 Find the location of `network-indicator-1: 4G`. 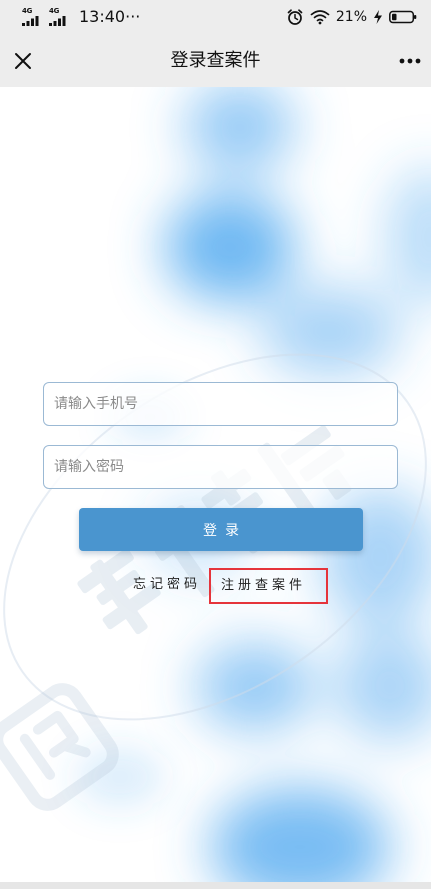

network-indicator-1: 4G is located at coordinates (34, 17).